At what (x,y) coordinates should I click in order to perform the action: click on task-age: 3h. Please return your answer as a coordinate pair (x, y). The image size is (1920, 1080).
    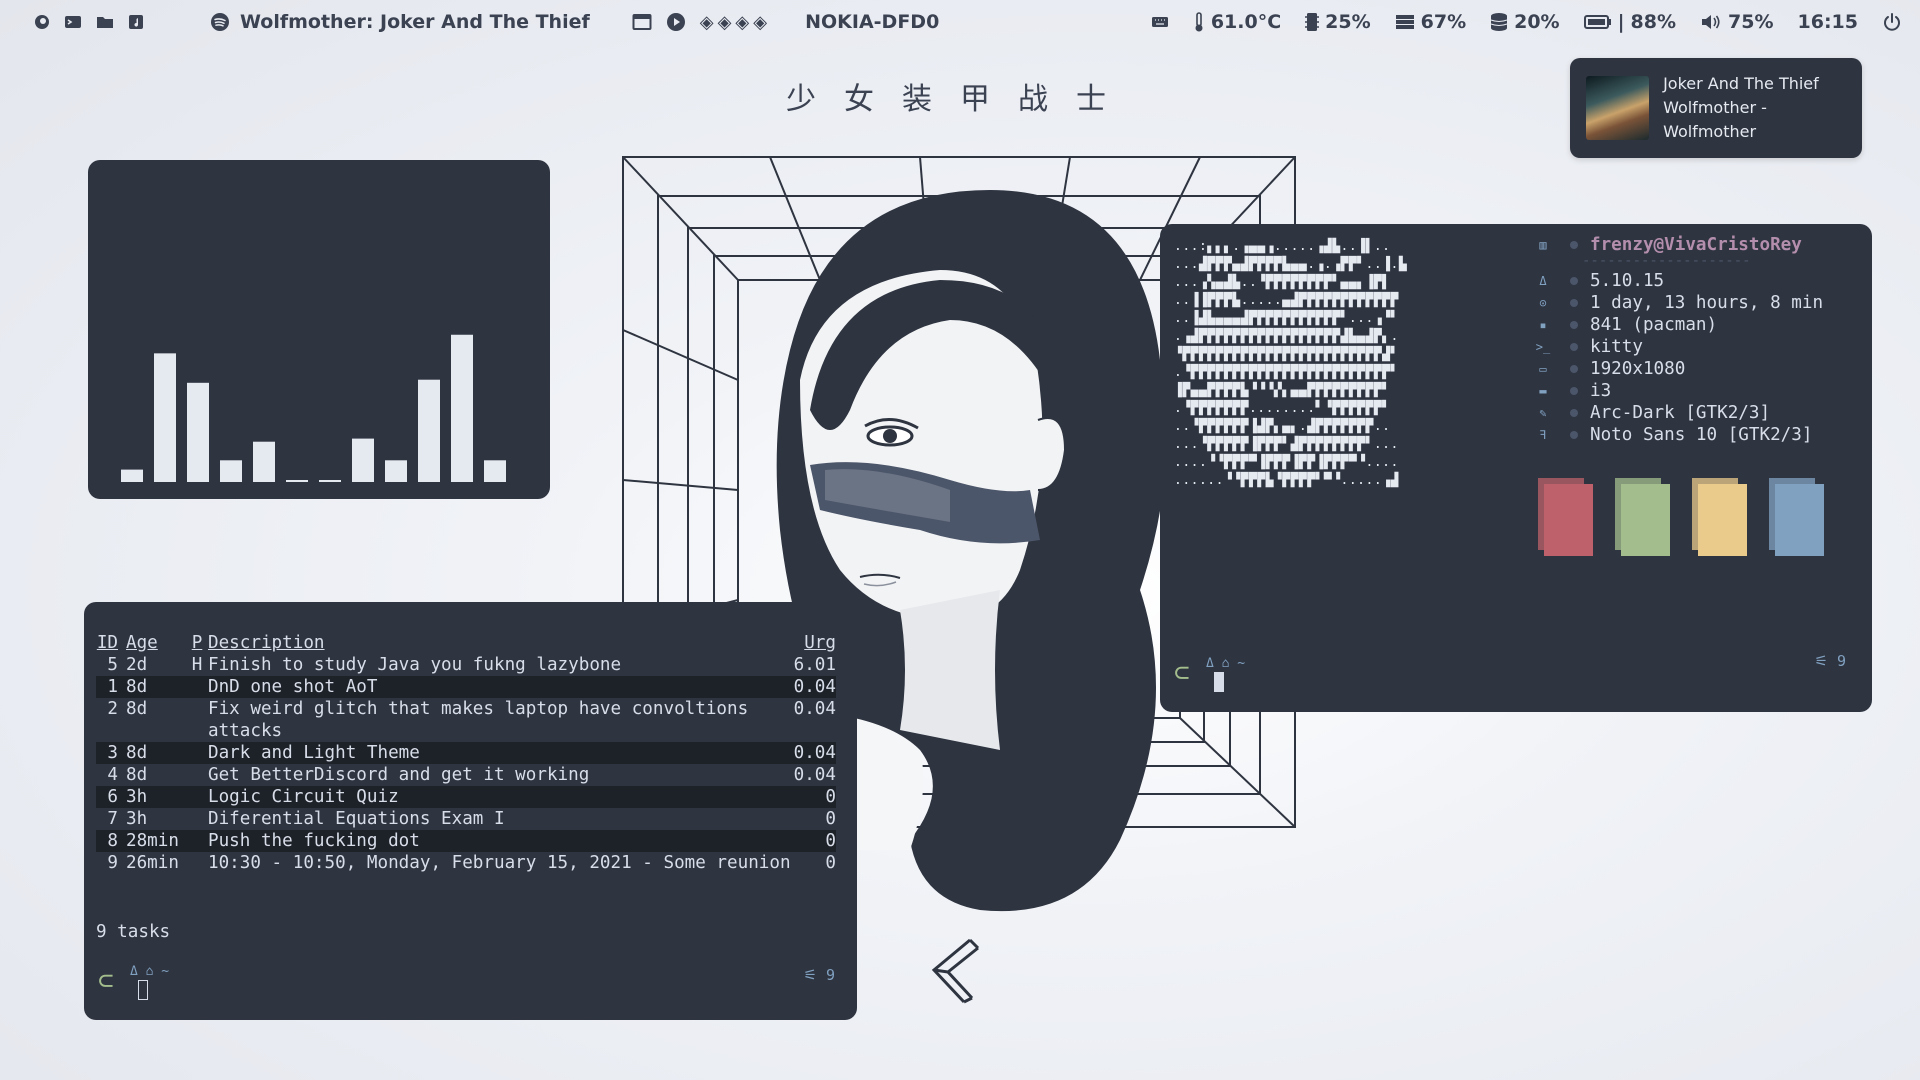
    Looking at the image, I should click on (137, 819).